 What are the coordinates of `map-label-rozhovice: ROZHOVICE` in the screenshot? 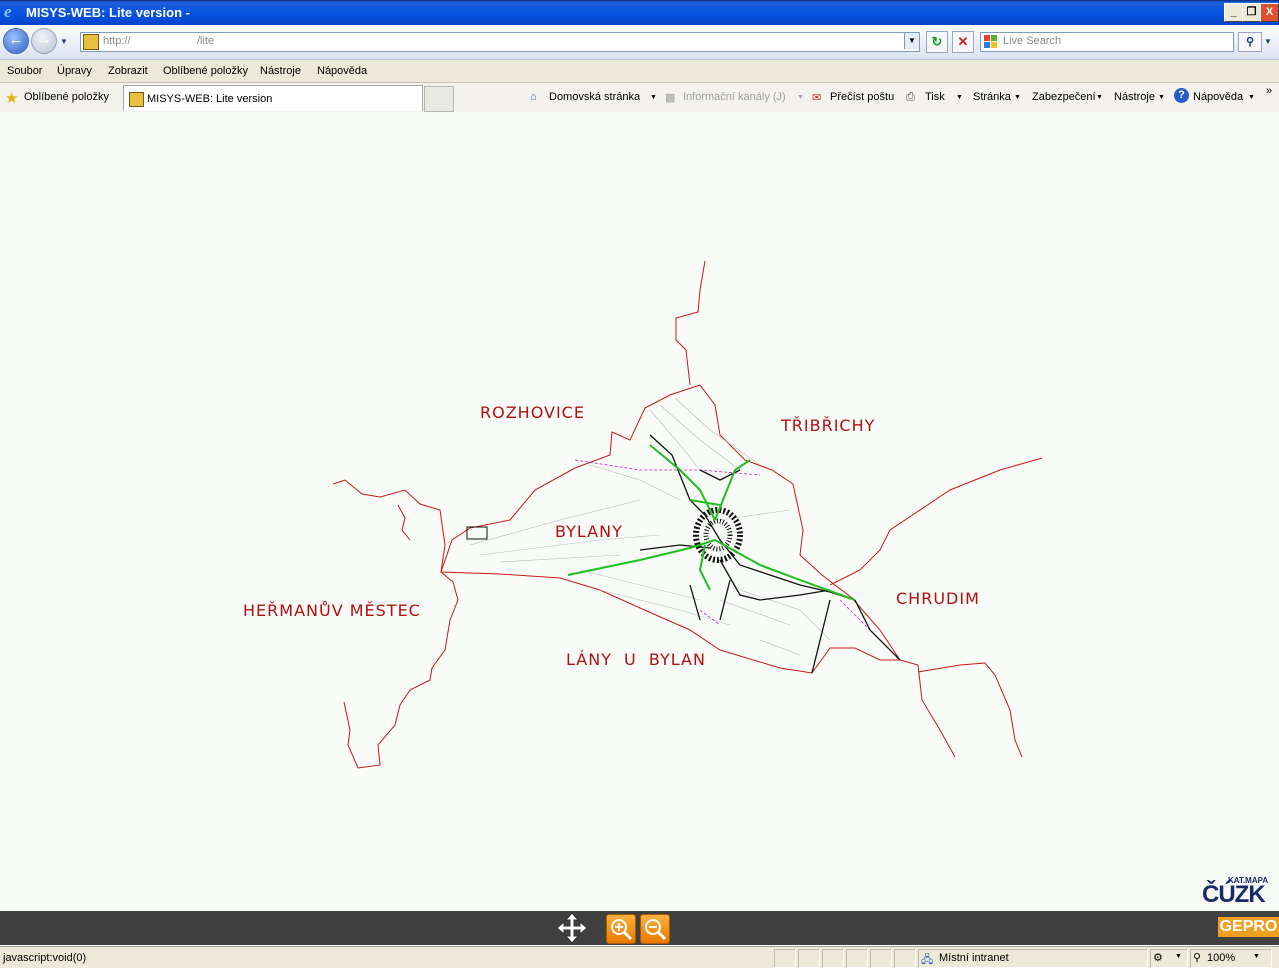 It's located at (532, 412).